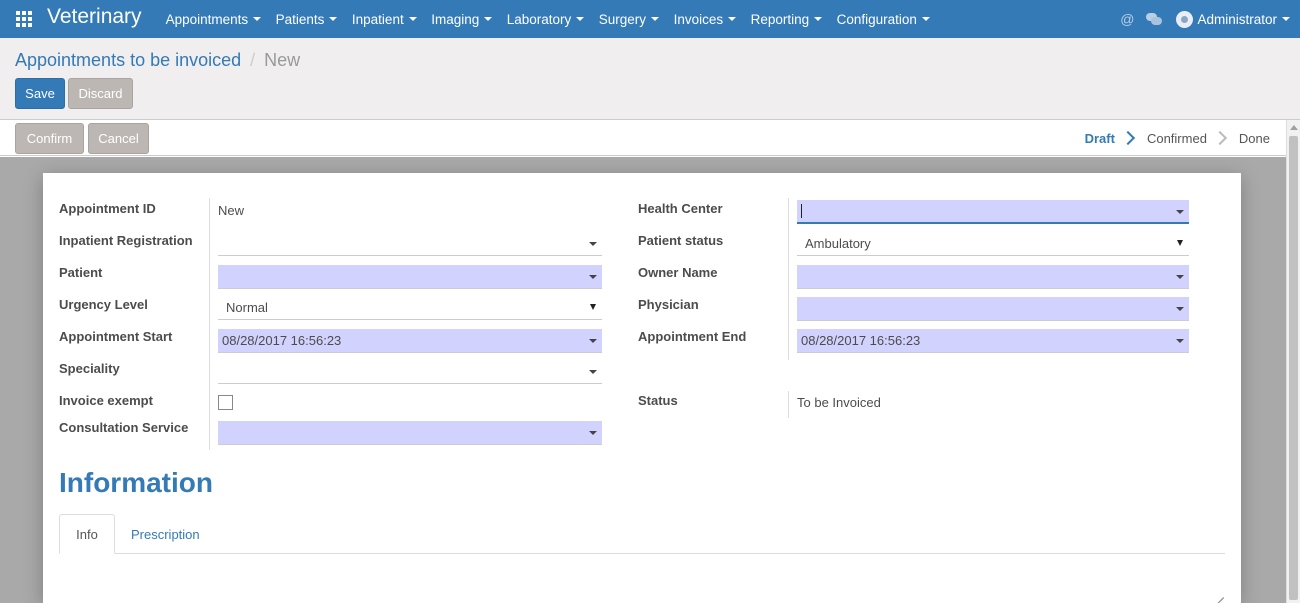 Image resolution: width=1300 pixels, height=603 pixels. What do you see at coordinates (24, 19) in the screenshot?
I see `apps-grid-icon` at bounding box center [24, 19].